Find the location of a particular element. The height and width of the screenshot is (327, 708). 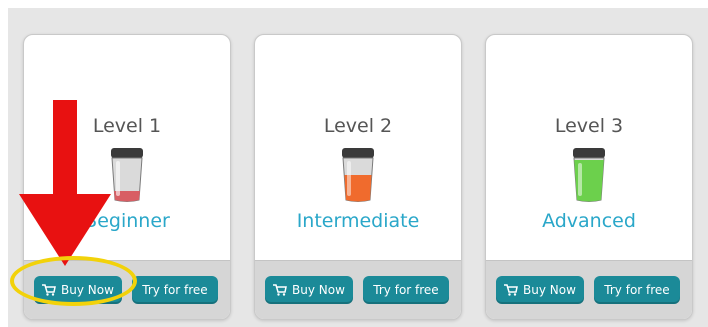

level-title: Level 3 is located at coordinates (589, 126).